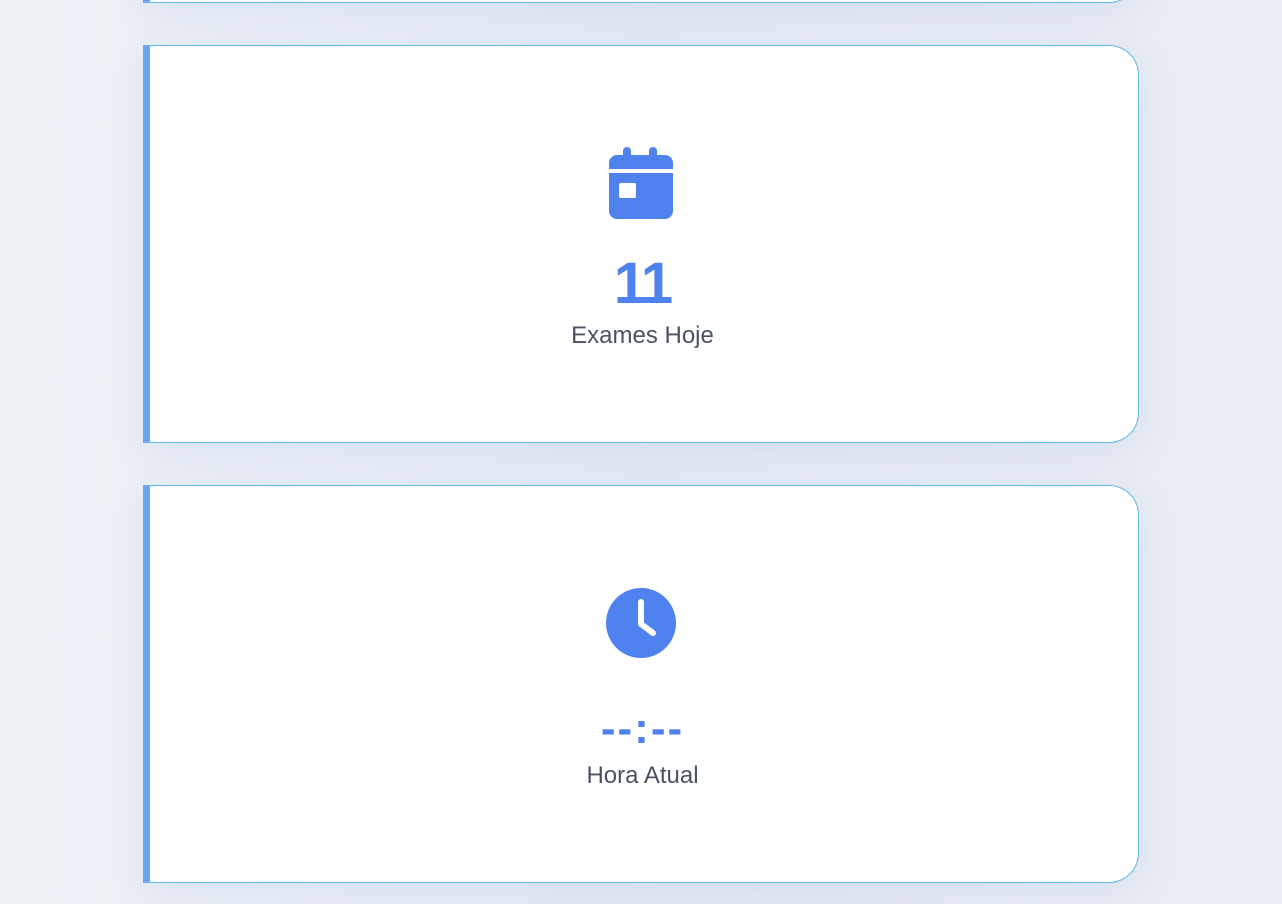  Describe the element at coordinates (641, 625) in the screenshot. I see `clock-icon` at that location.